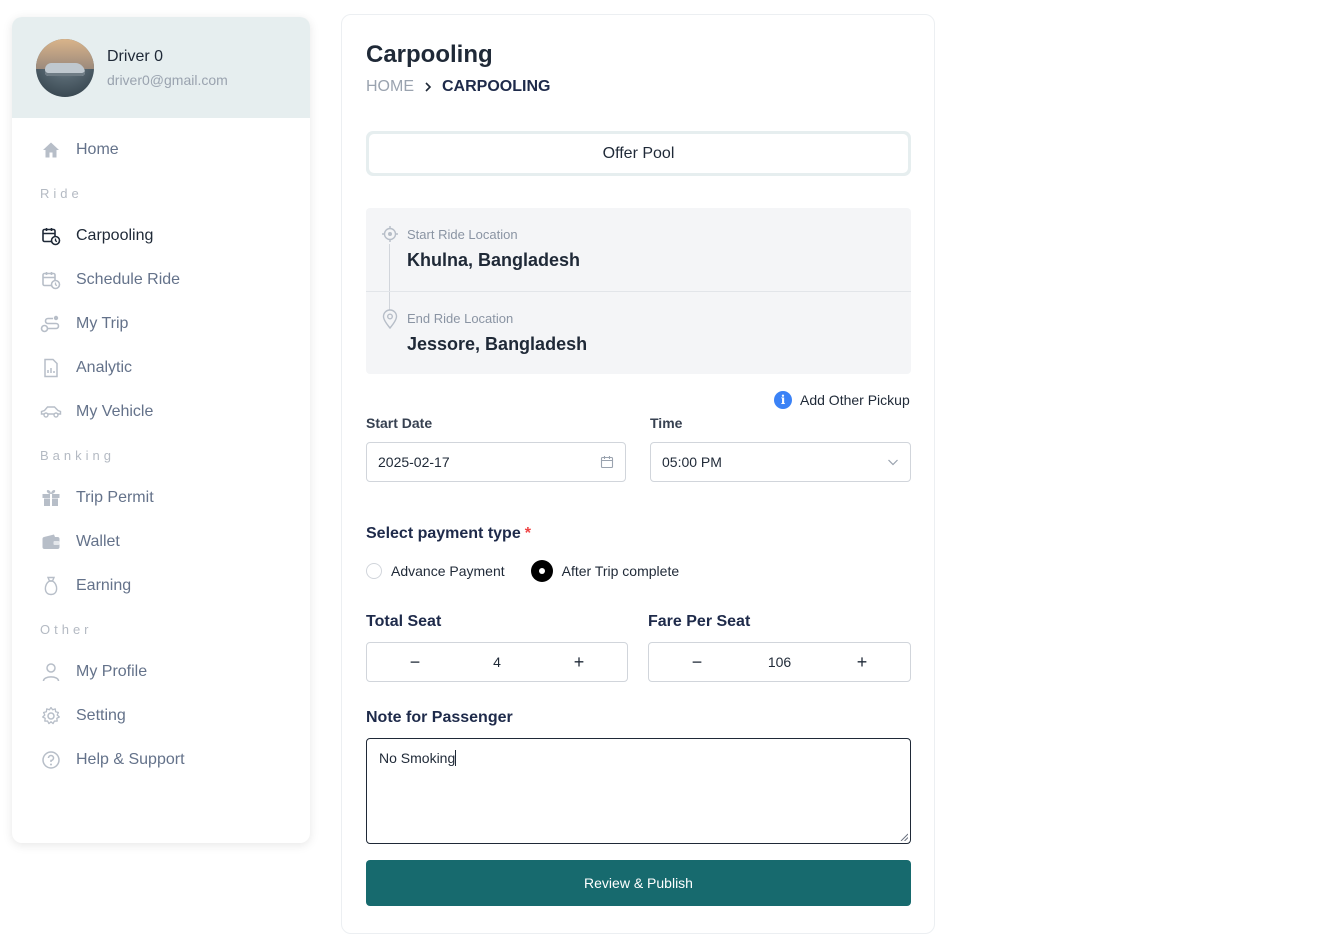 Image resolution: width=1325 pixels, height=934 pixels. Describe the element at coordinates (527, 533) in the screenshot. I see `required-mark: *` at that location.